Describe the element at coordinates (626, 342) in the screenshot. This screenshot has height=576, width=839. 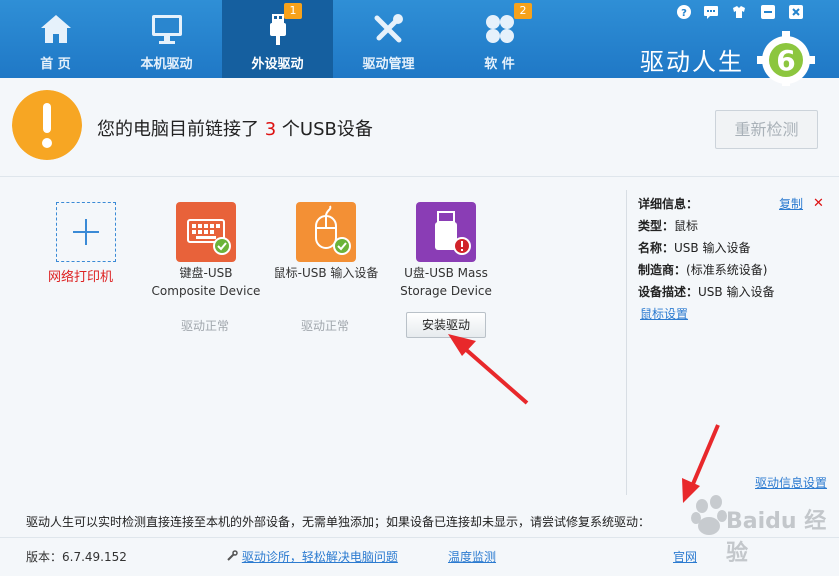
I see `panel-divider` at that location.